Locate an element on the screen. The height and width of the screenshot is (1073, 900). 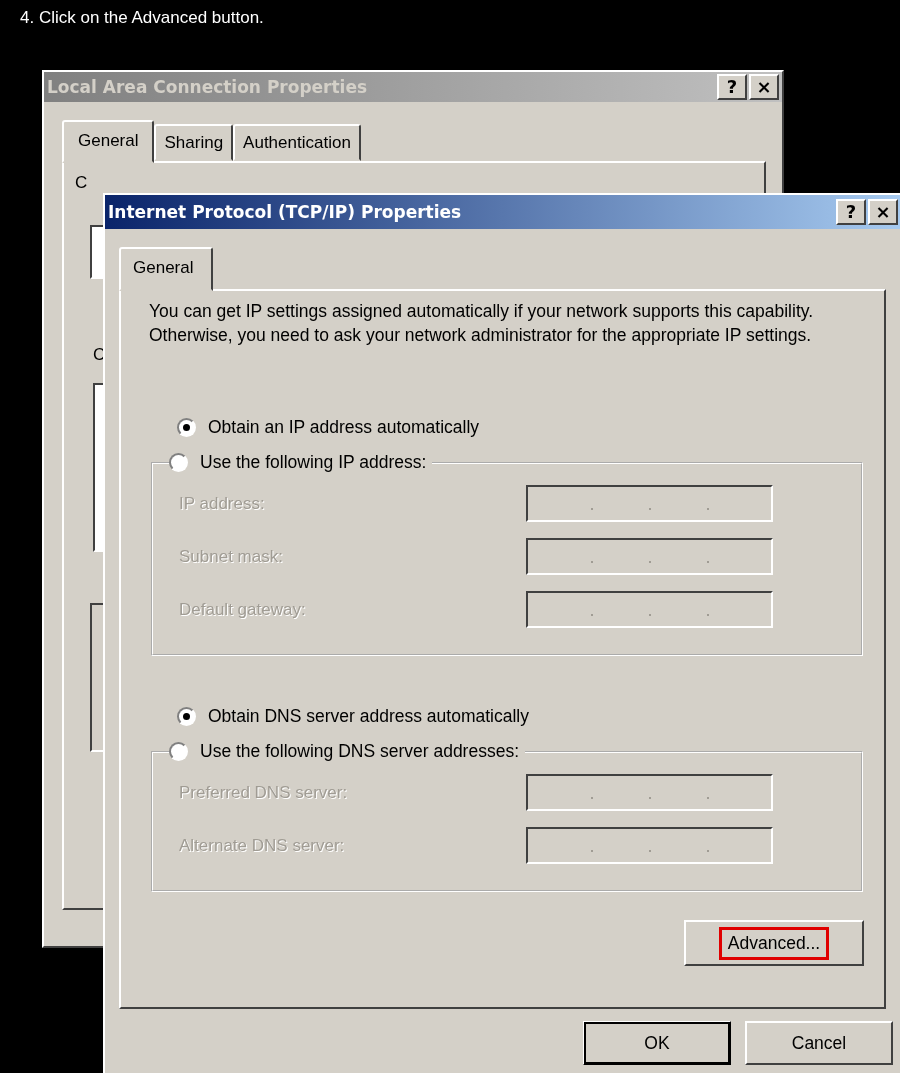
radio-label: Use the following DNS server addresses: is located at coordinates (360, 751).